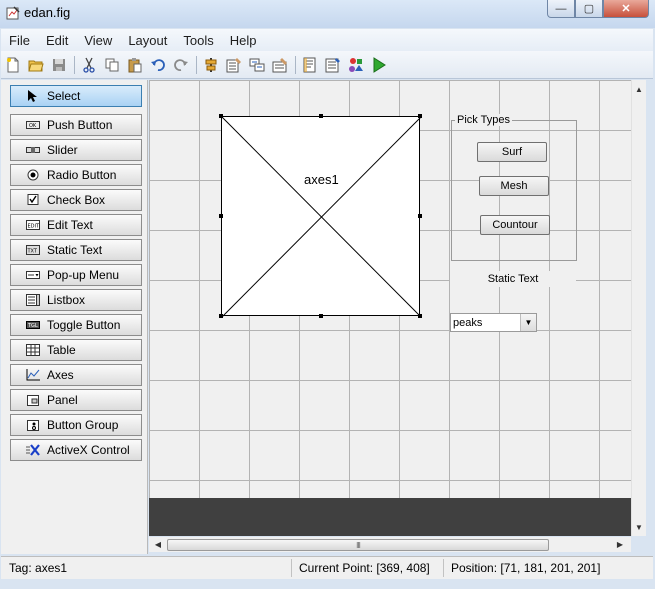 The image size is (655, 589). What do you see at coordinates (198, 40) in the screenshot?
I see `menu-tools: Tools` at bounding box center [198, 40].